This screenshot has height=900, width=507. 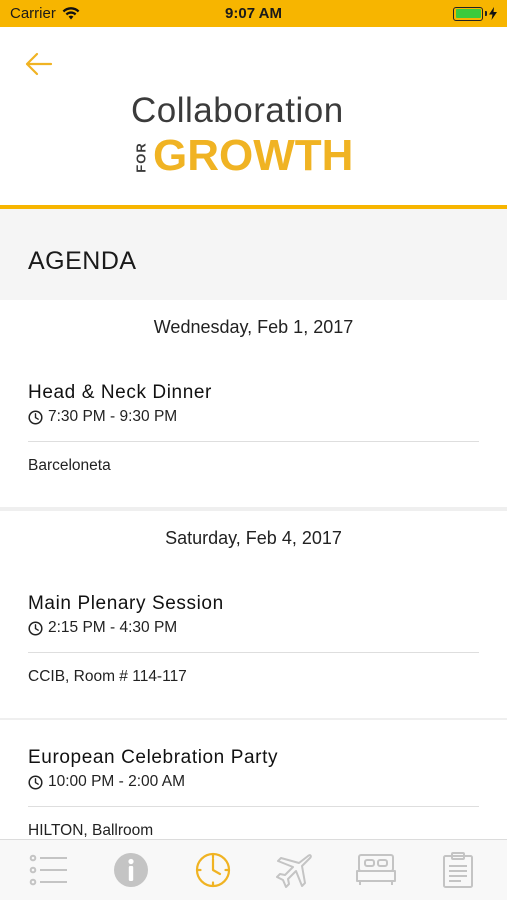 What do you see at coordinates (126, 603) in the screenshot?
I see `event-title: Main Plenary Session` at bounding box center [126, 603].